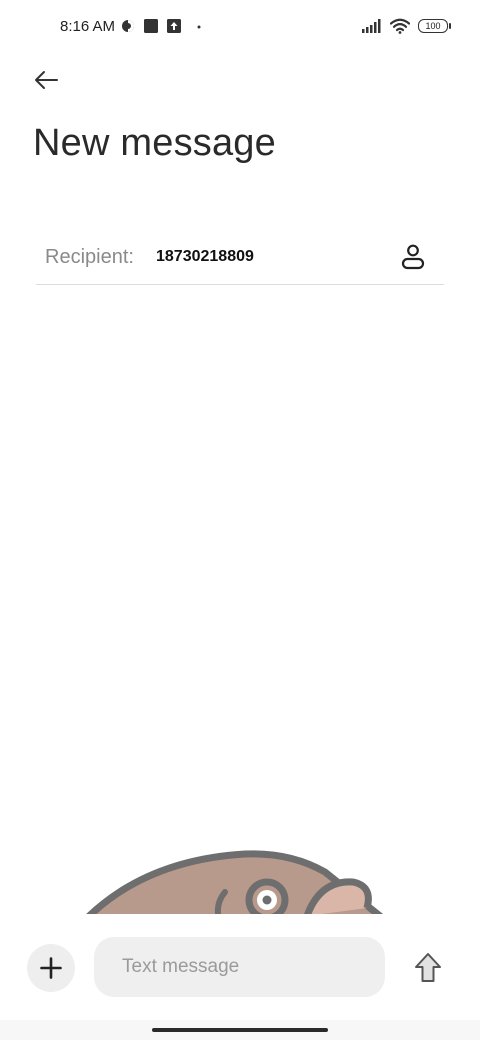 This screenshot has width=480, height=1040. I want to click on battery-icon: 100, so click(434, 26).